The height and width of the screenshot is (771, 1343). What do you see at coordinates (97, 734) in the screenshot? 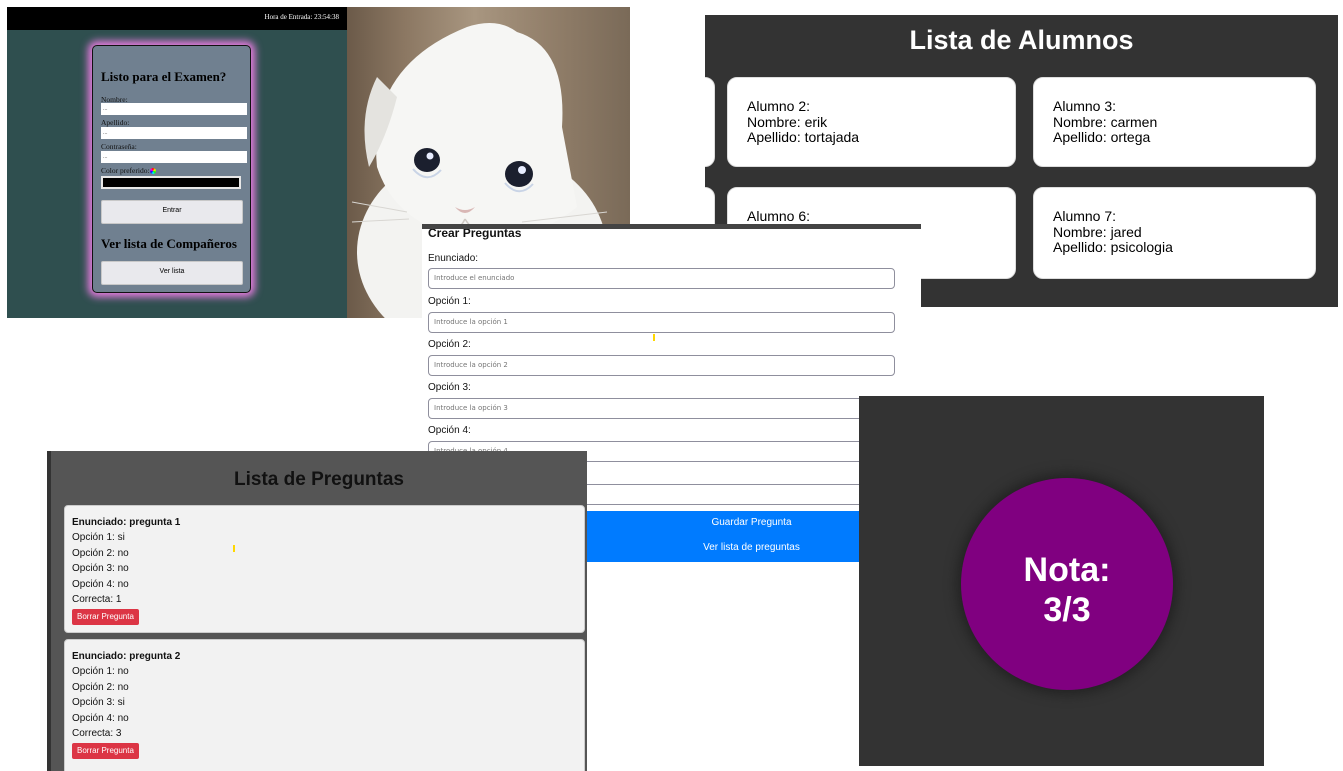
I see `question-correct: Correcta: 3` at bounding box center [97, 734].